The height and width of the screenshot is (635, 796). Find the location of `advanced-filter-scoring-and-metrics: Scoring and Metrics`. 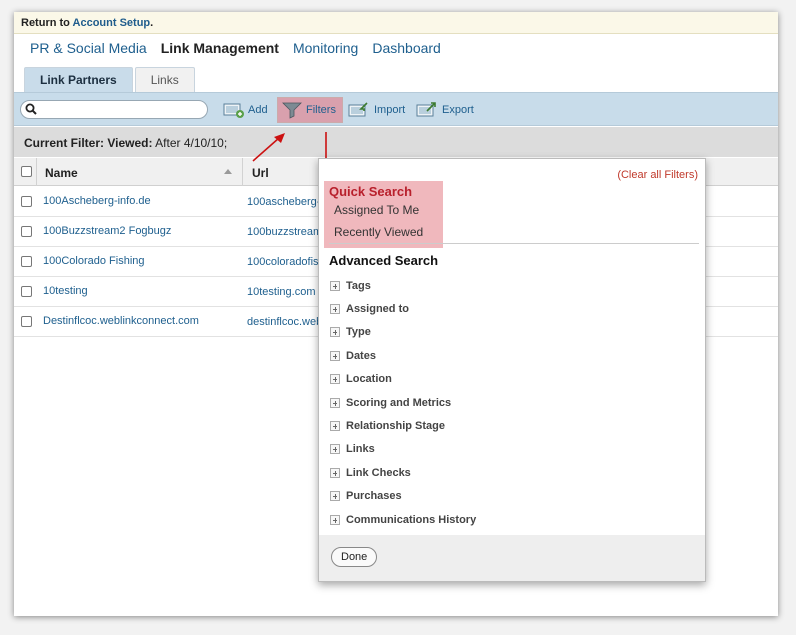

advanced-filter-scoring-and-metrics: Scoring and Metrics is located at coordinates (403, 402).